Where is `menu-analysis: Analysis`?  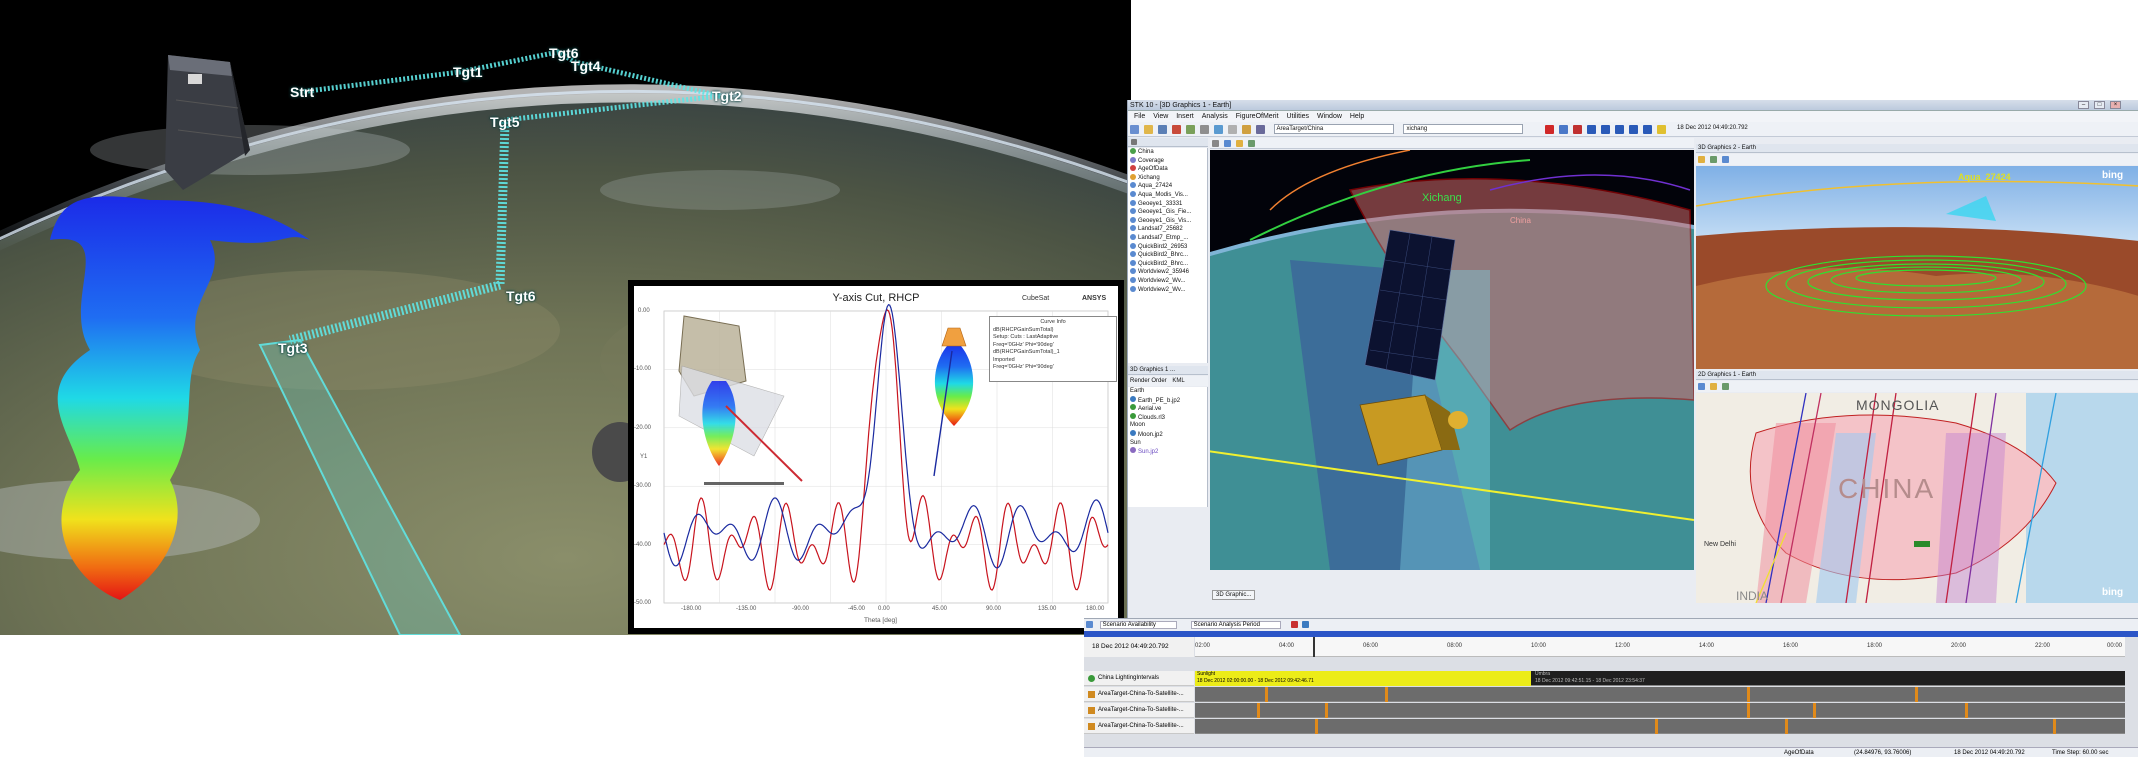 menu-analysis: Analysis is located at coordinates (1215, 116).